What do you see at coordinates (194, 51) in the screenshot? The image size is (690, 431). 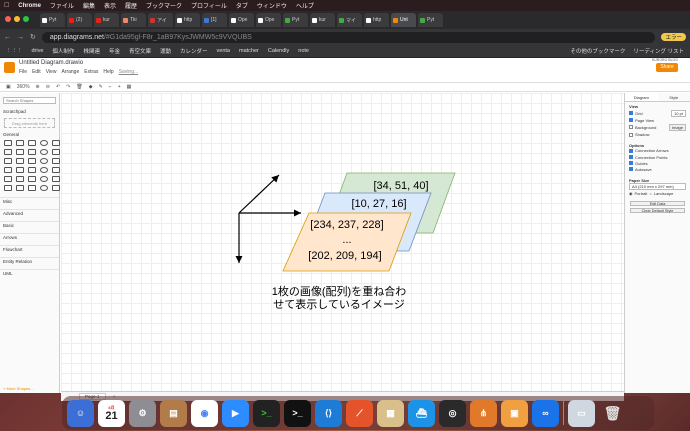 I see `bookmark: カレンダー` at bounding box center [194, 51].